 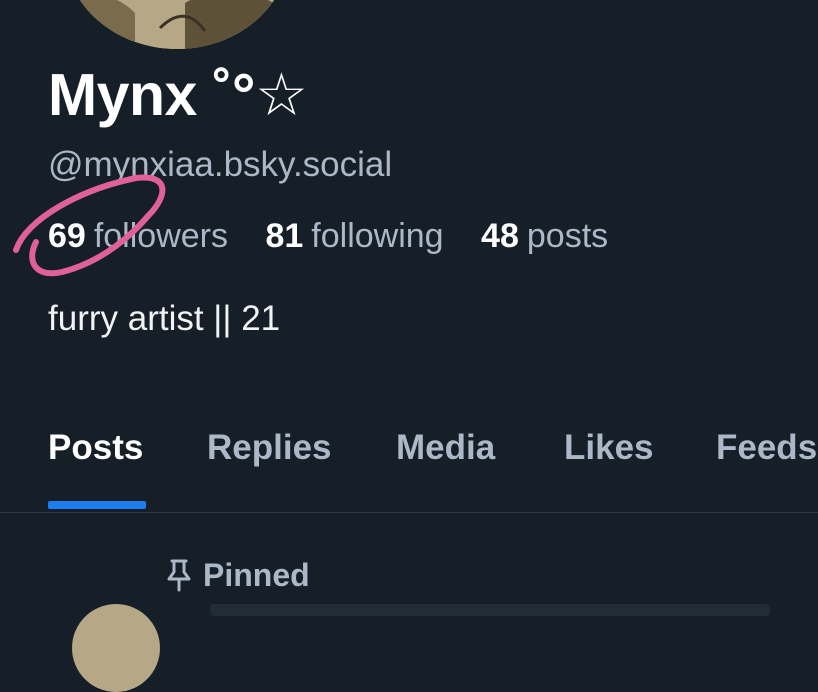 I want to click on following-stat: 81 following, so click(x=354, y=236).